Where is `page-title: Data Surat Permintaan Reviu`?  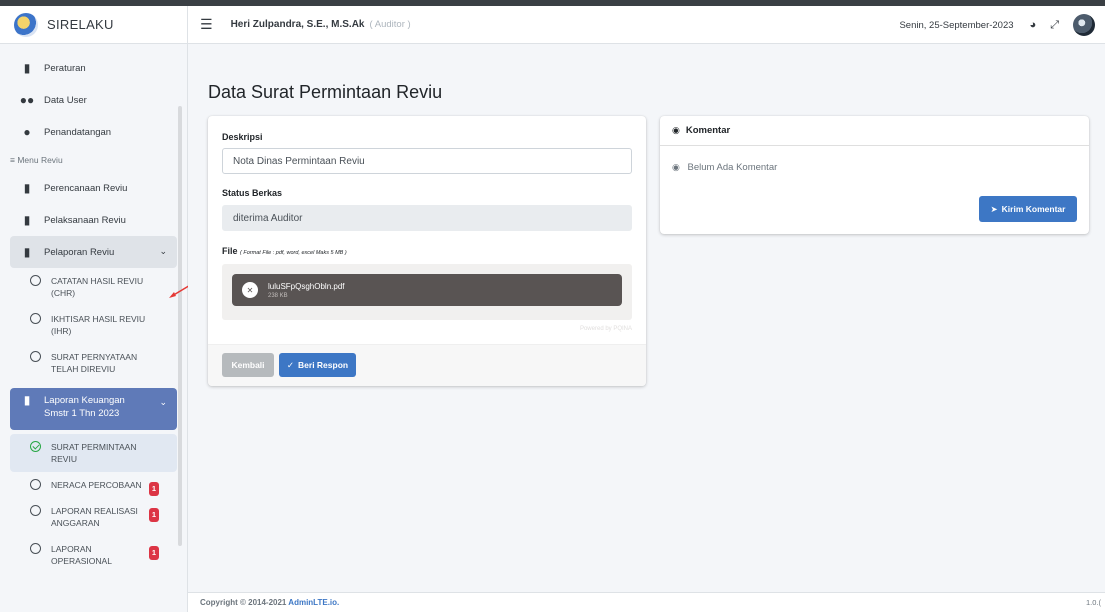
page-title: Data Surat Permintaan Reviu is located at coordinates (325, 92).